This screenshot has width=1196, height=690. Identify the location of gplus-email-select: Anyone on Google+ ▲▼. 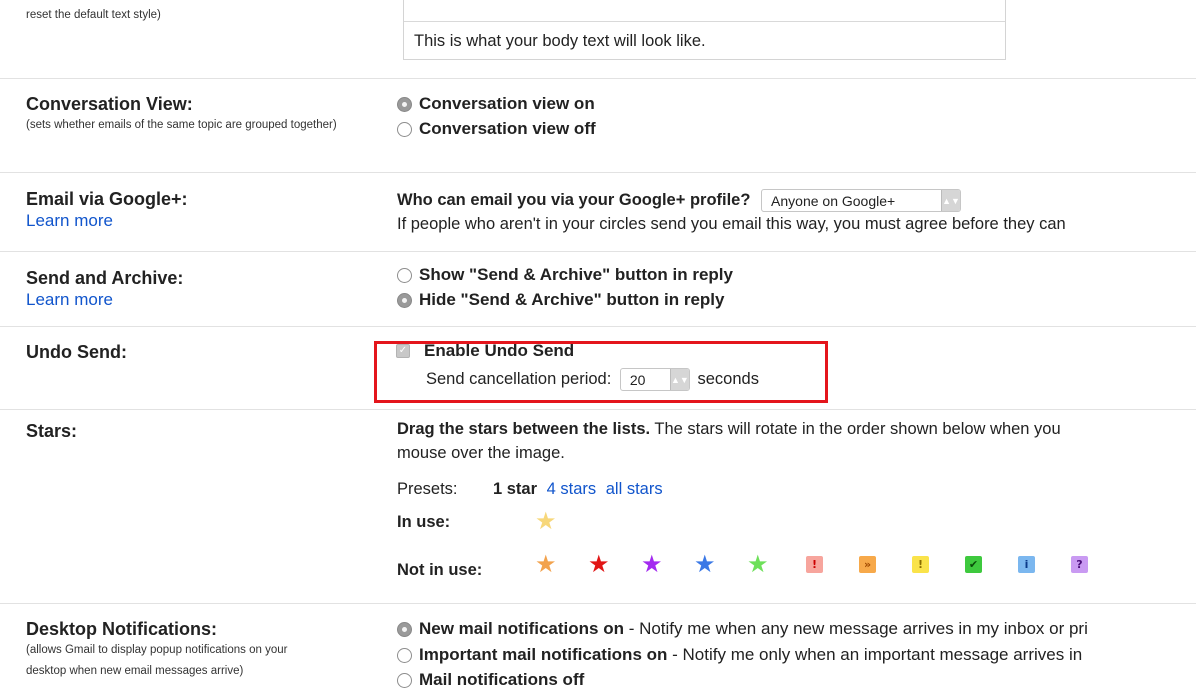
(861, 200).